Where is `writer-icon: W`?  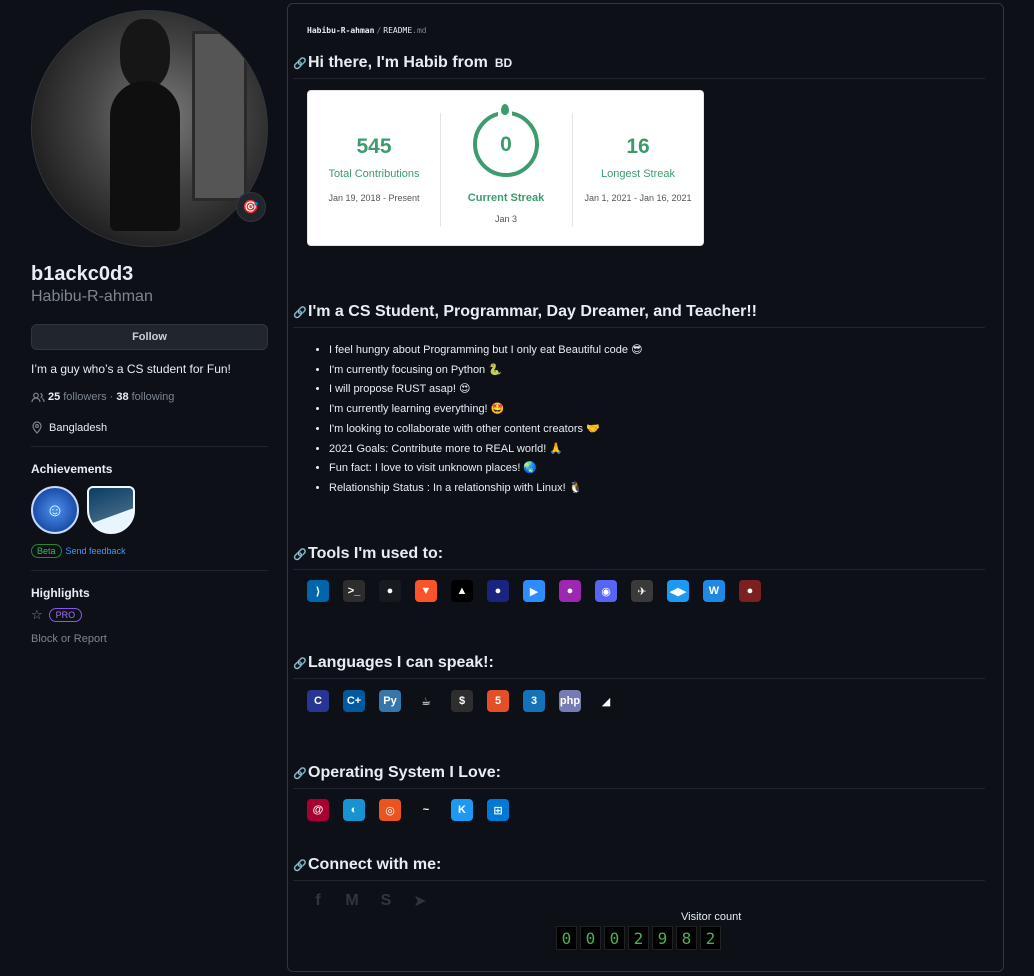
writer-icon: W is located at coordinates (714, 591).